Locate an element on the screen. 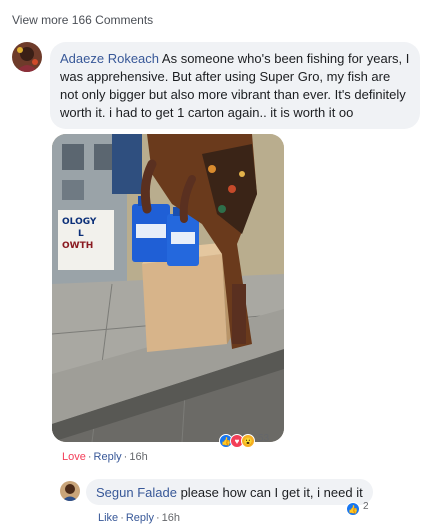  reply-timestamp: 16h is located at coordinates (171, 518).